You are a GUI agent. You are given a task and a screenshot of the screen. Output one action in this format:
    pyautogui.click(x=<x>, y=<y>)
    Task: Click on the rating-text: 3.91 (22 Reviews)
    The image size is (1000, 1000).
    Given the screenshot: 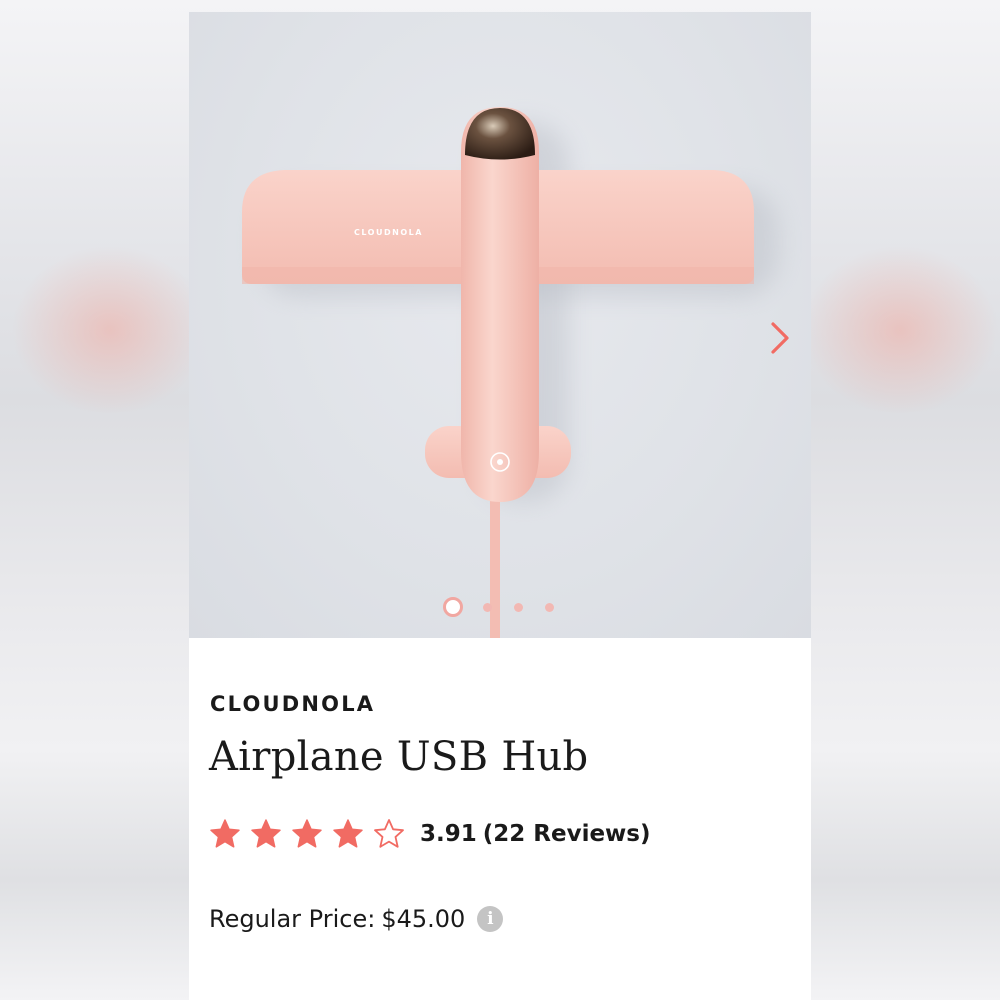 What is the action you would take?
    pyautogui.click(x=538, y=834)
    